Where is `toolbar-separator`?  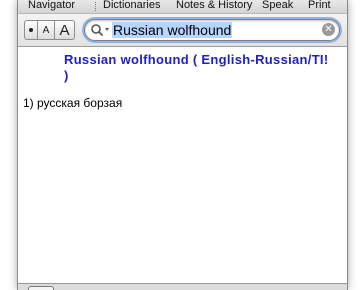
toolbar-separator is located at coordinates (96, 6).